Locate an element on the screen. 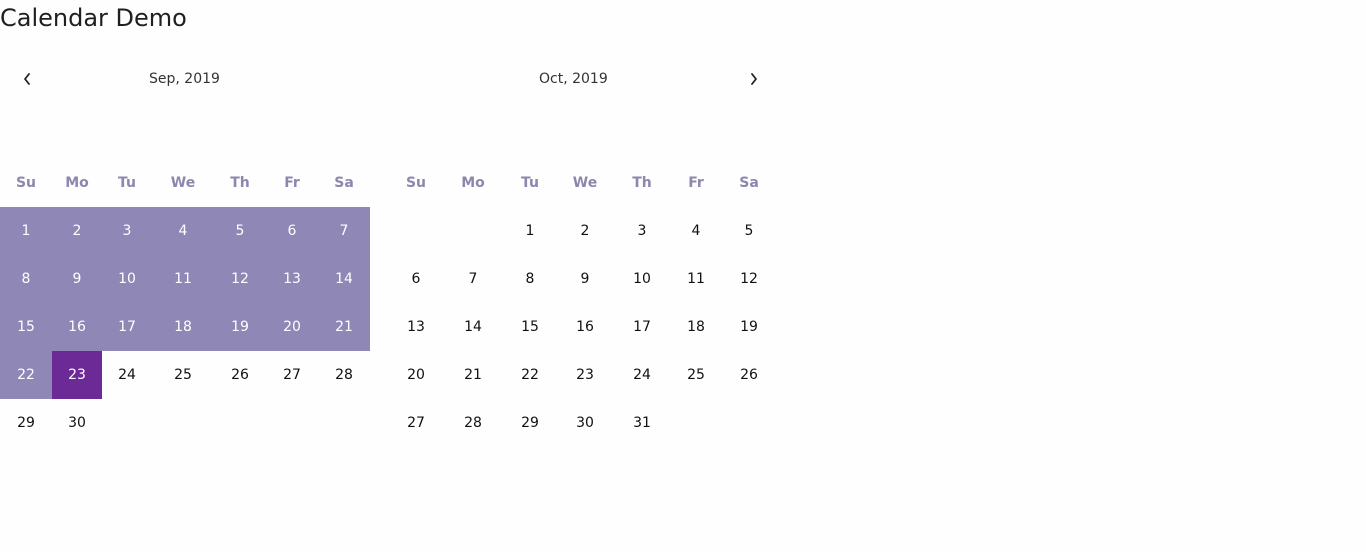  week-row: 27 28 29 30 31 is located at coordinates (583, 423).